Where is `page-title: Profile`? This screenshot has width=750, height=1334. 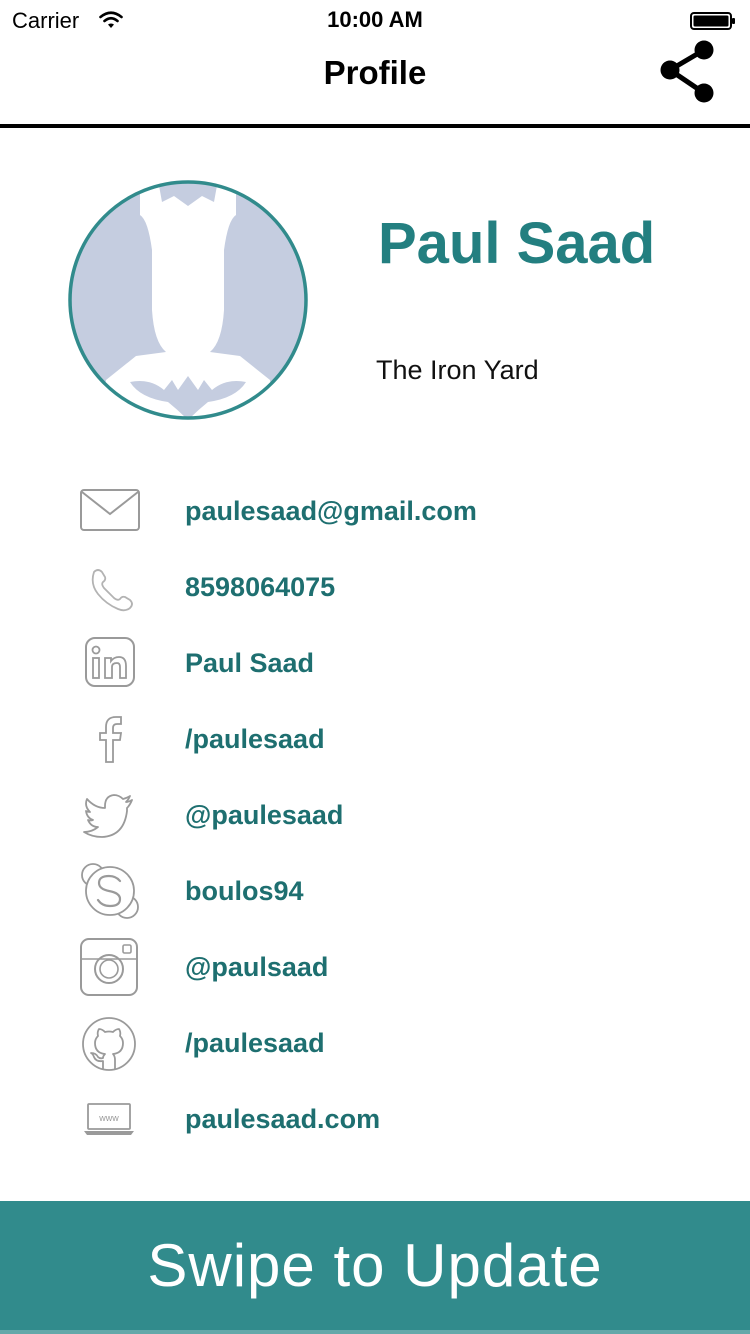
page-title: Profile is located at coordinates (375, 72).